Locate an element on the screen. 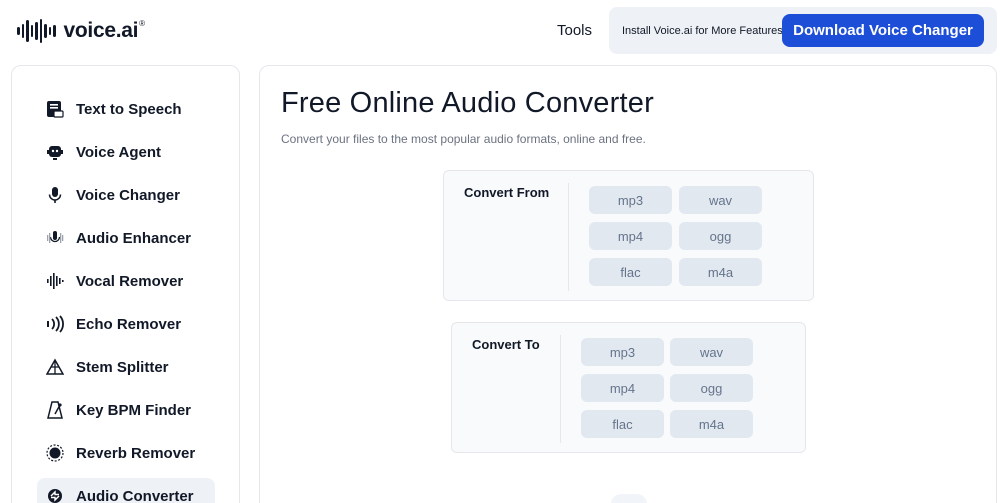  promo-text: Install Voice.ai for More Features is located at coordinates (702, 31).